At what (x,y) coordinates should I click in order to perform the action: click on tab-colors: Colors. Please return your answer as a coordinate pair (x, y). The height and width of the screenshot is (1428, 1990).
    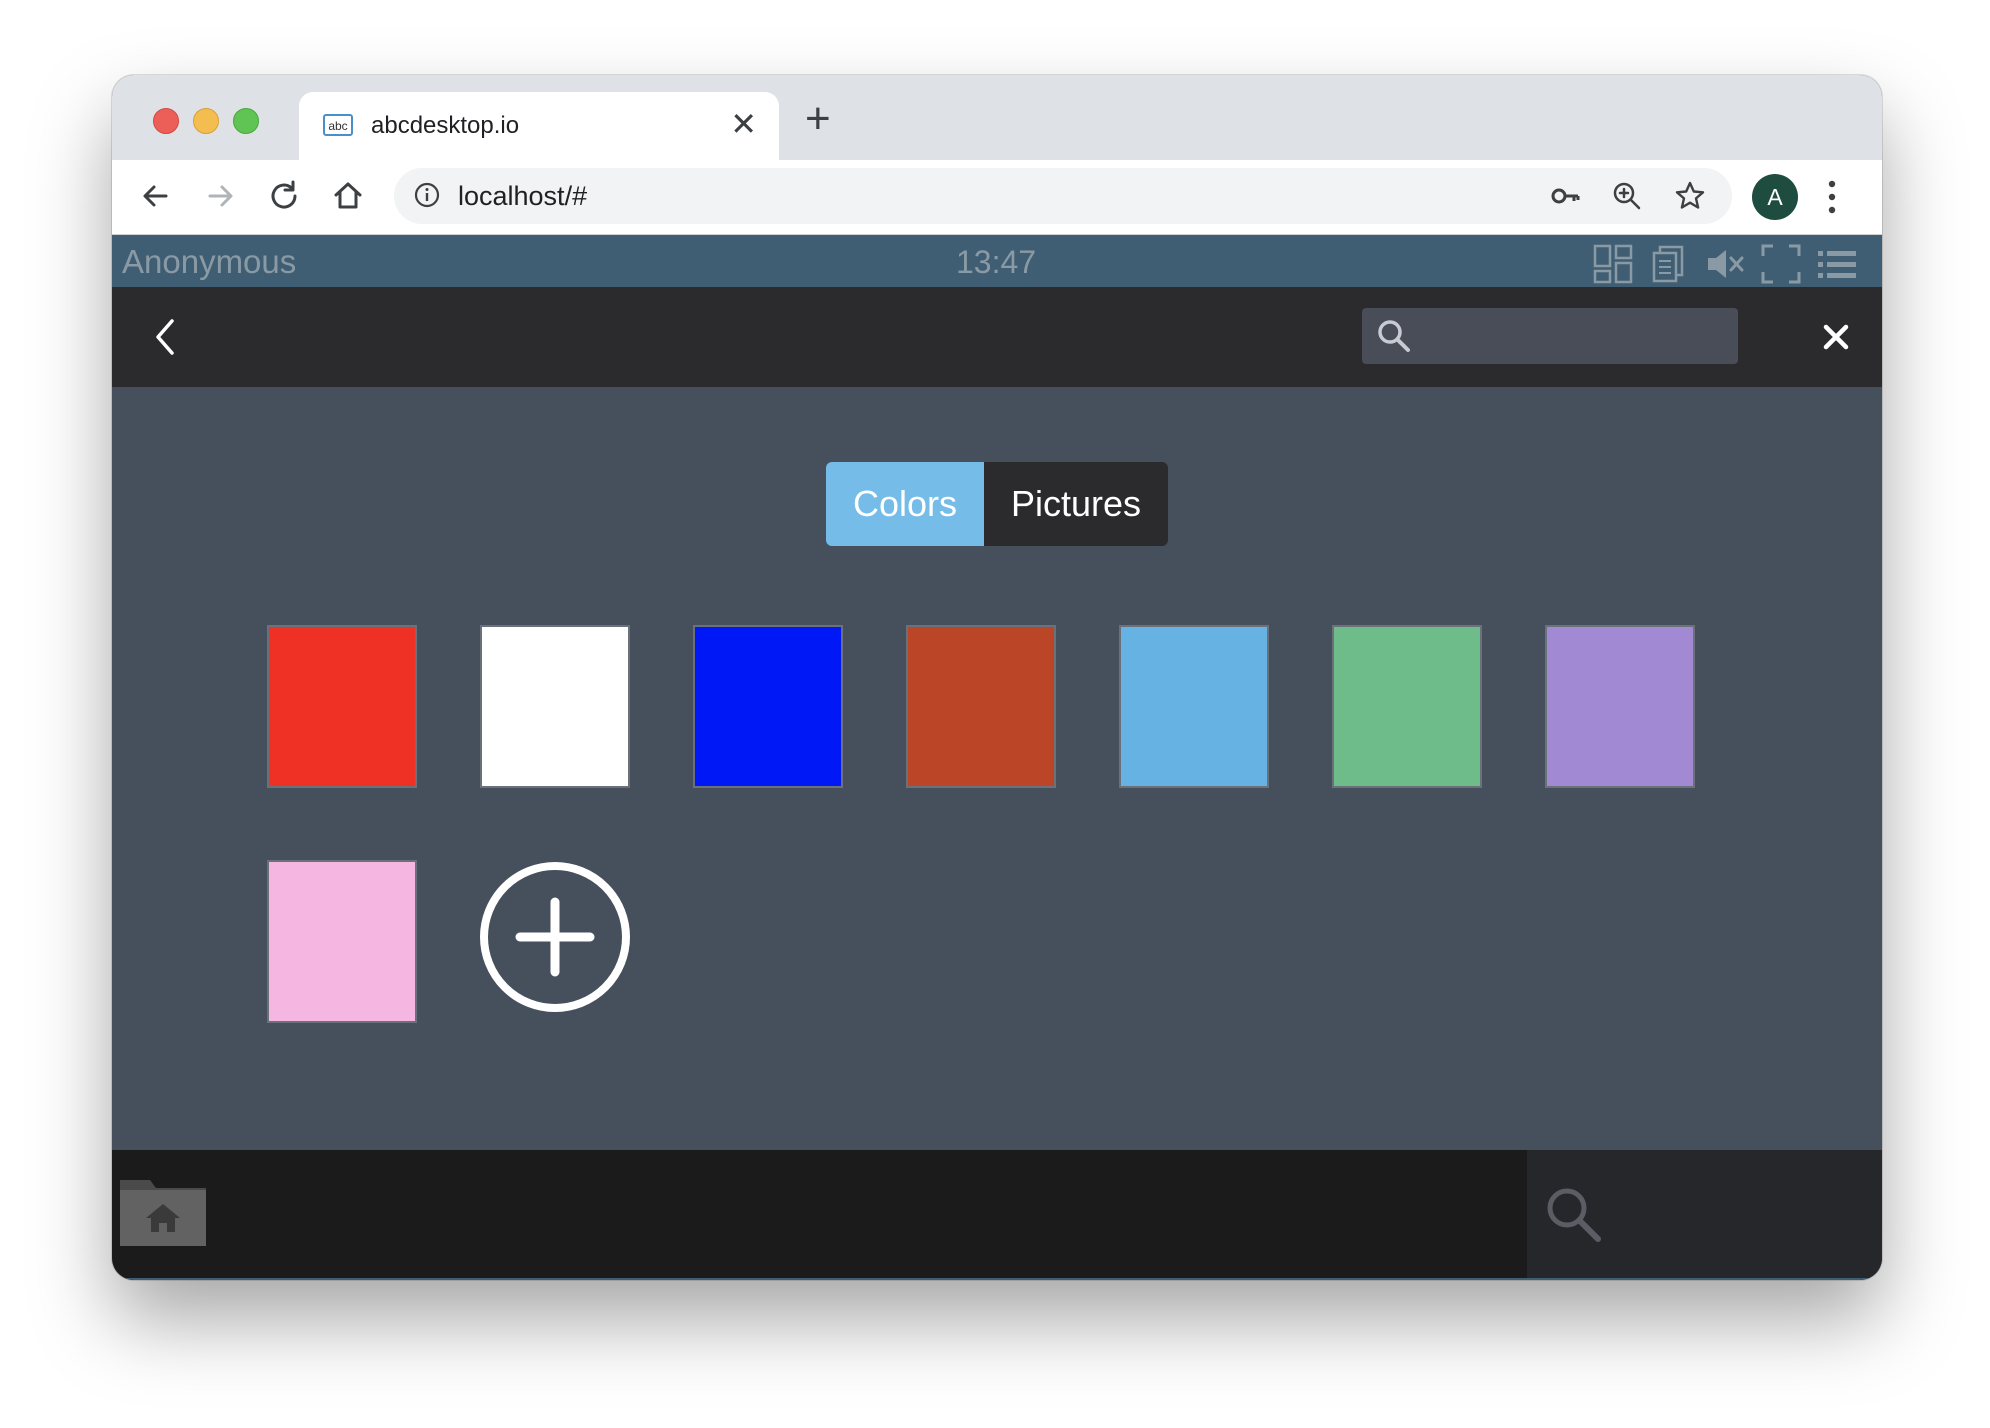
    Looking at the image, I should click on (905, 504).